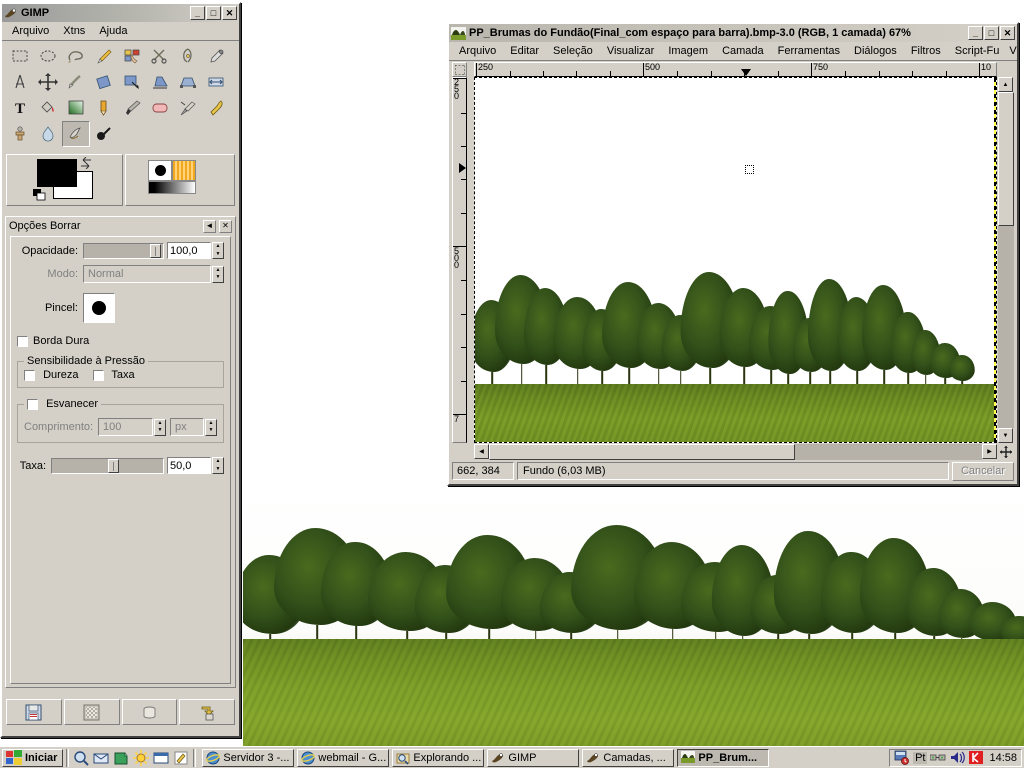  Describe the element at coordinates (957, 758) in the screenshot. I see `volume-icon` at that location.